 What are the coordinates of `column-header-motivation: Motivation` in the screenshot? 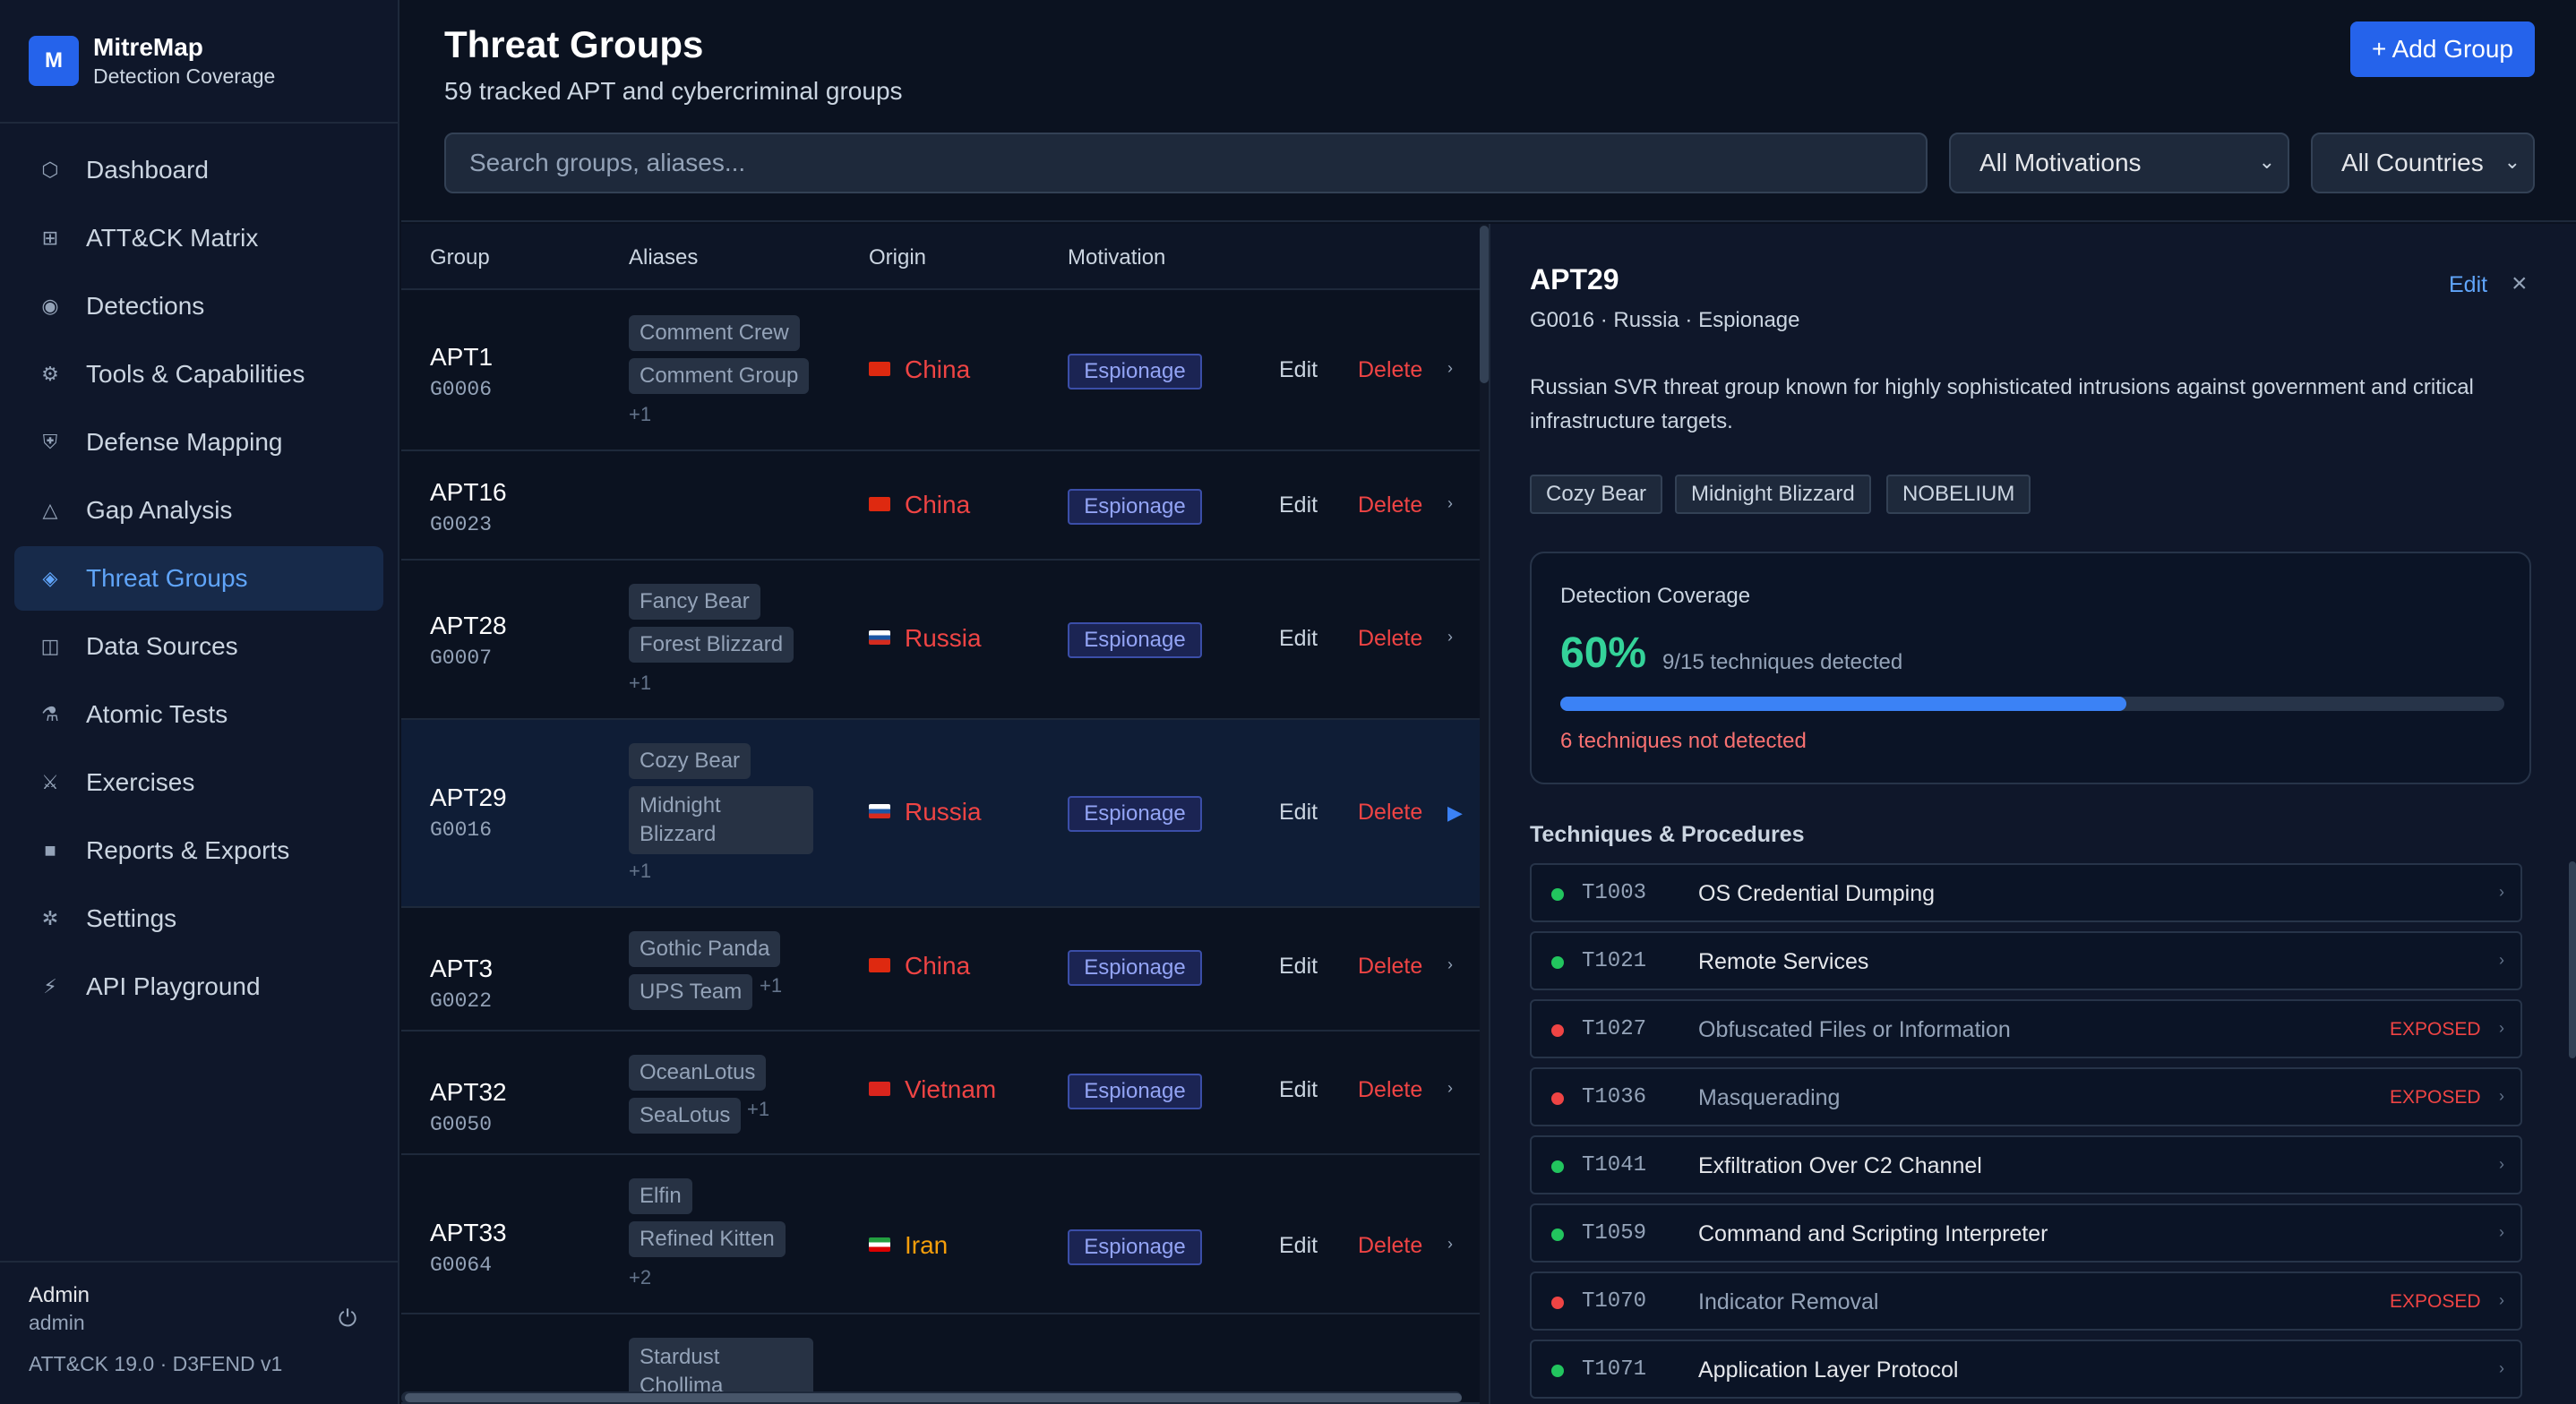 It's located at (1116, 257).